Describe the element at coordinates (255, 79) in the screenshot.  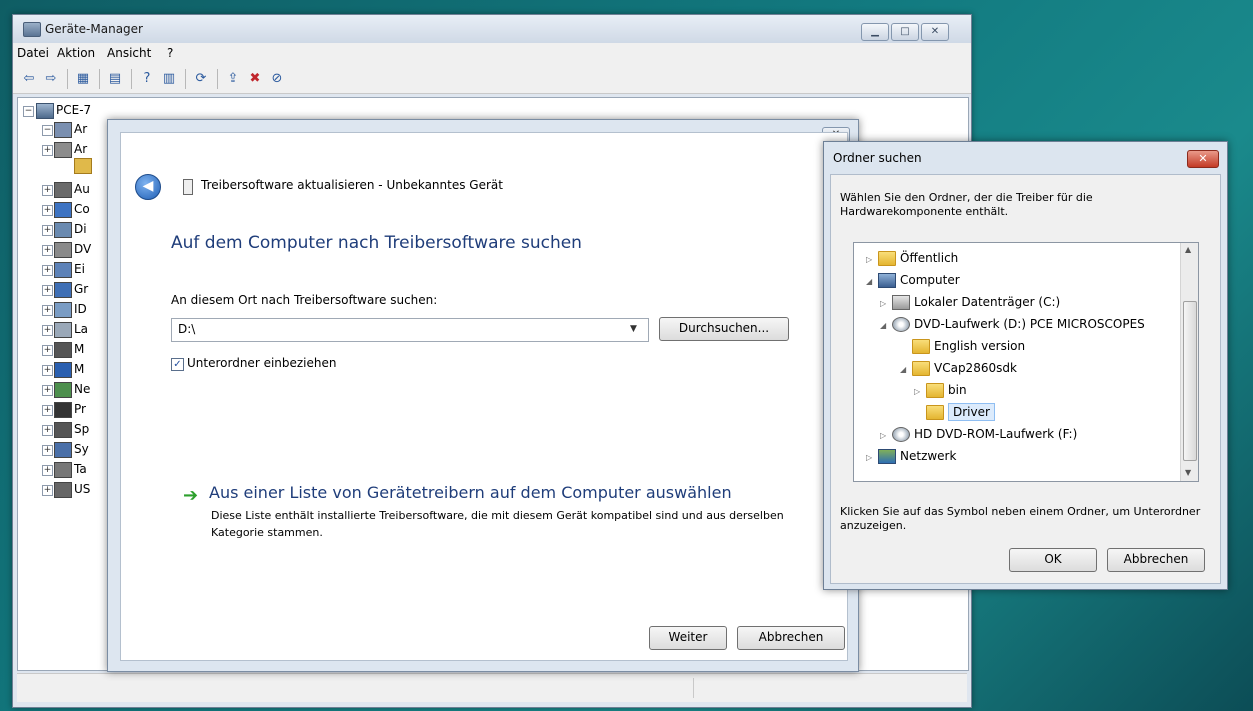
I see `uninstall-icon: ✖` at that location.